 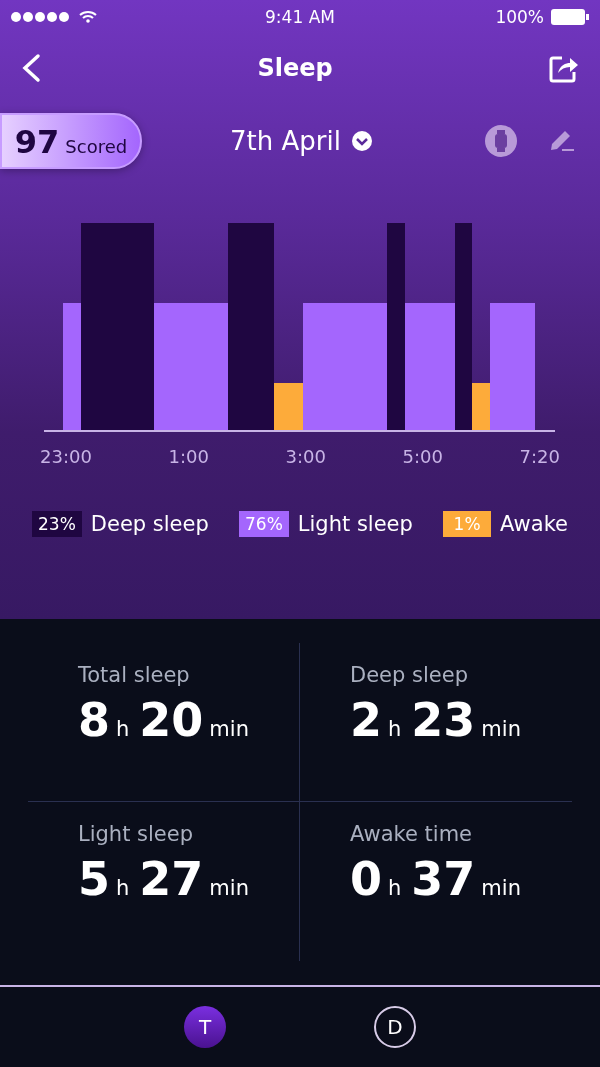 I want to click on stat-minutes: 20, so click(x=171, y=720).